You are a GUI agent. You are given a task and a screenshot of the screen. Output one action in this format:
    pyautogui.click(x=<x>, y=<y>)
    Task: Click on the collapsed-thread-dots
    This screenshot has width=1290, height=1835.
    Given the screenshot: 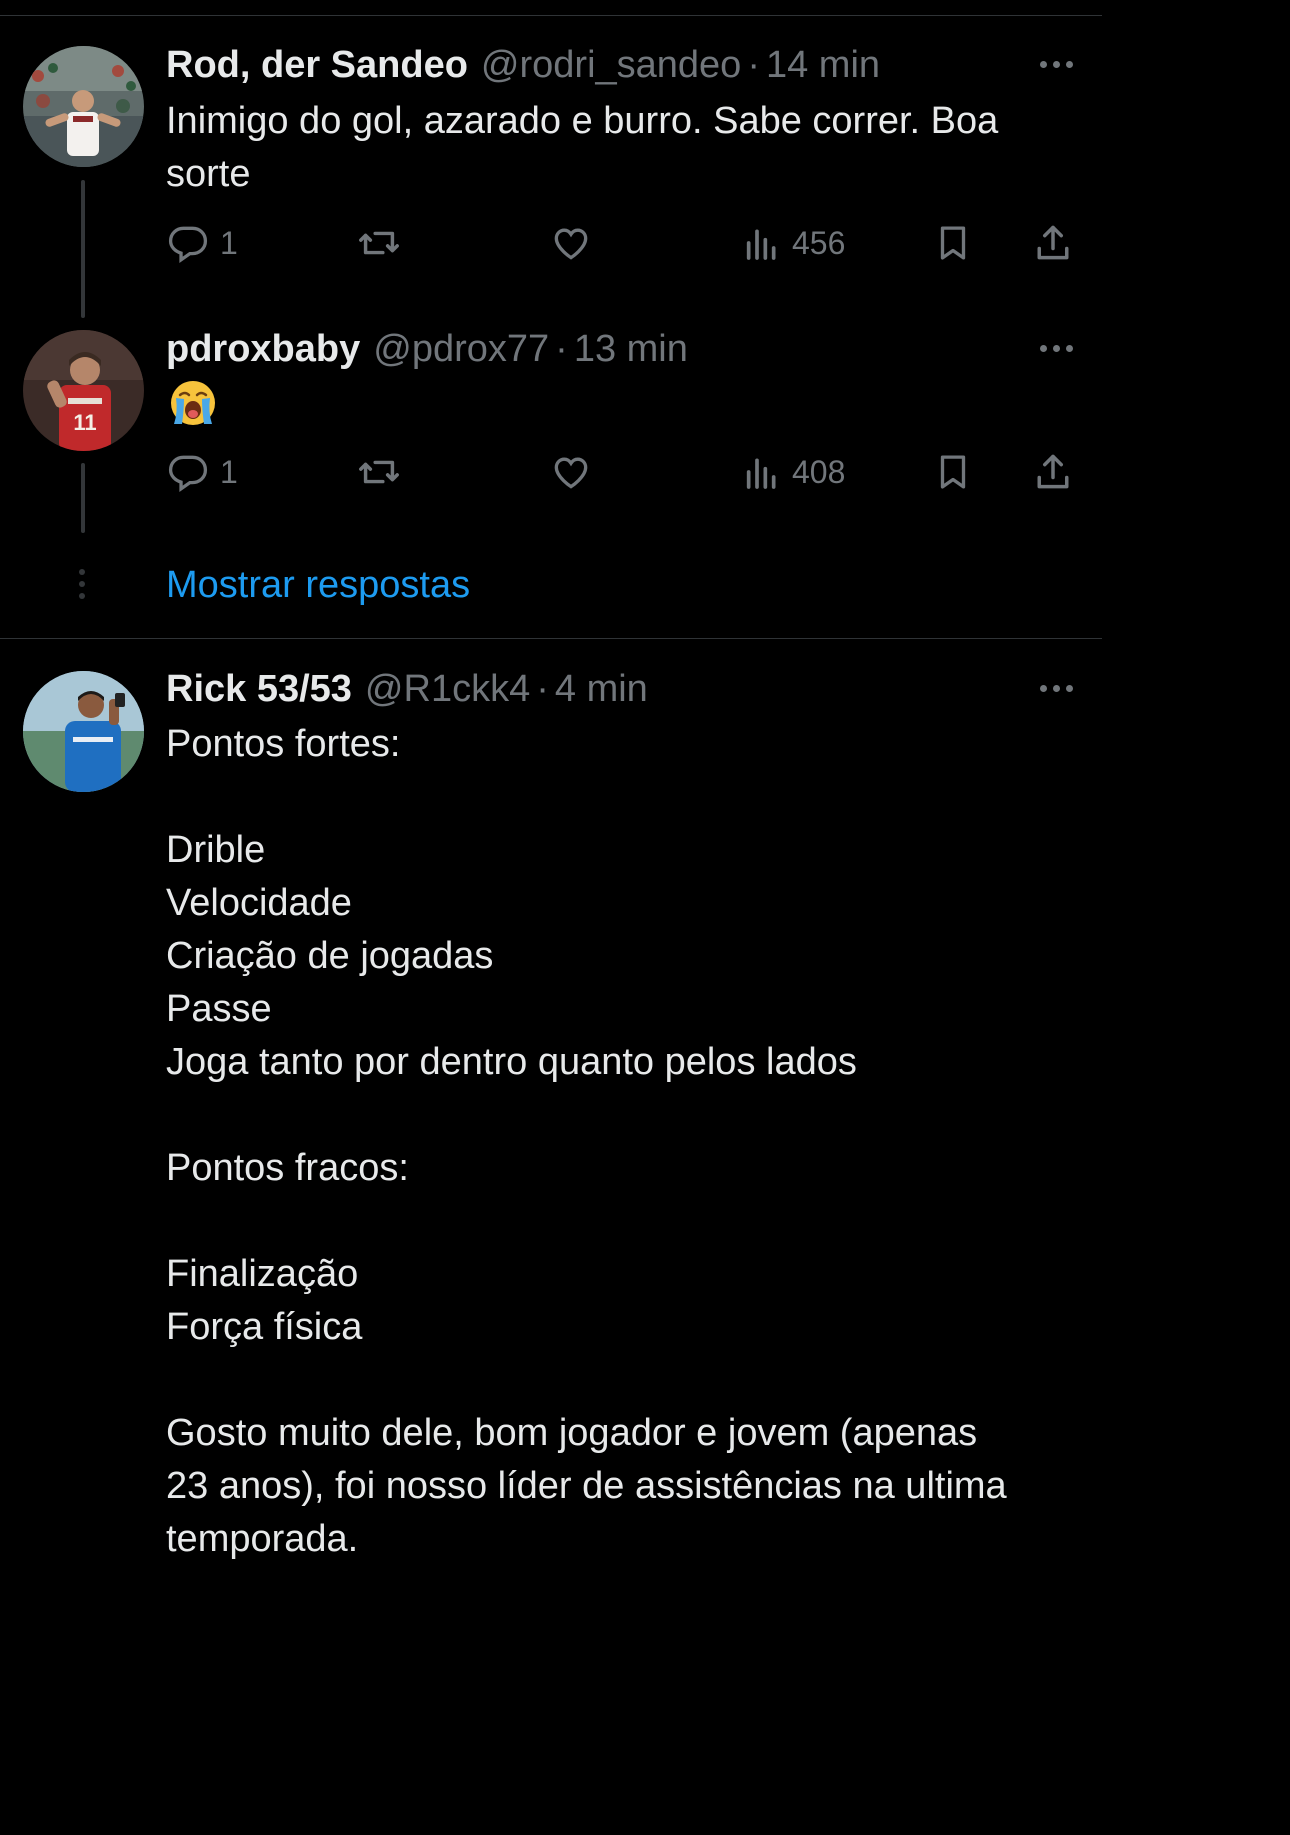 What is the action you would take?
    pyautogui.click(x=83, y=587)
    